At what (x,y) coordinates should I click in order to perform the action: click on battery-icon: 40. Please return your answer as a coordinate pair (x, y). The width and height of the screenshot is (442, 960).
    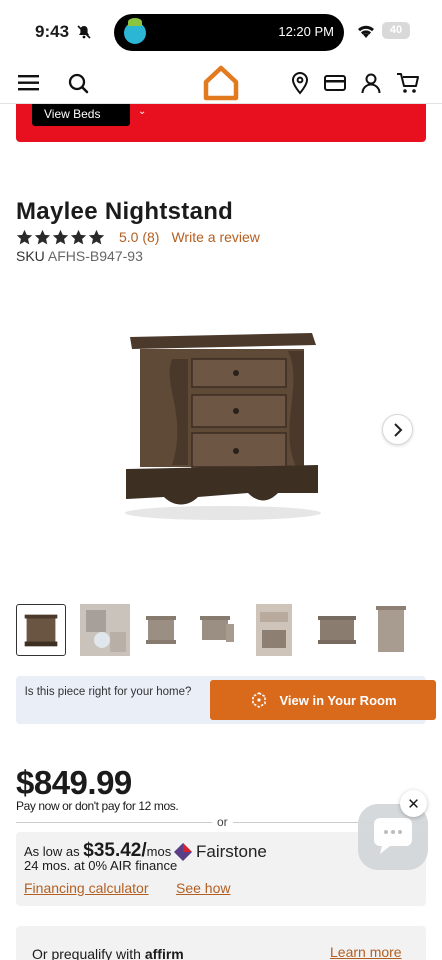
    Looking at the image, I should click on (396, 30).